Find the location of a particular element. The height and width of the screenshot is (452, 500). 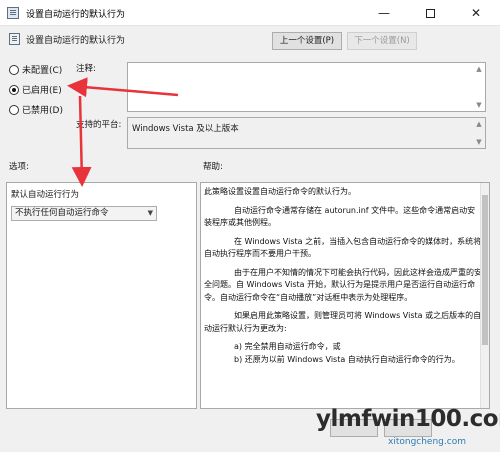

platform-field: Windows Vista 及以上版本 ▲ ▼ is located at coordinates (306, 133).